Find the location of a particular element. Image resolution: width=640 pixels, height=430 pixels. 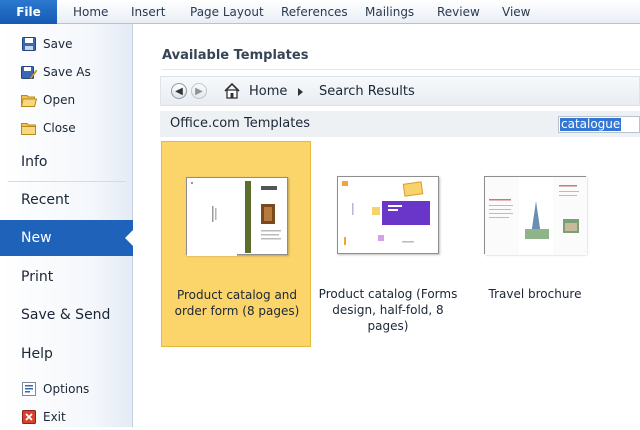

options-command: Options is located at coordinates (66, 389).